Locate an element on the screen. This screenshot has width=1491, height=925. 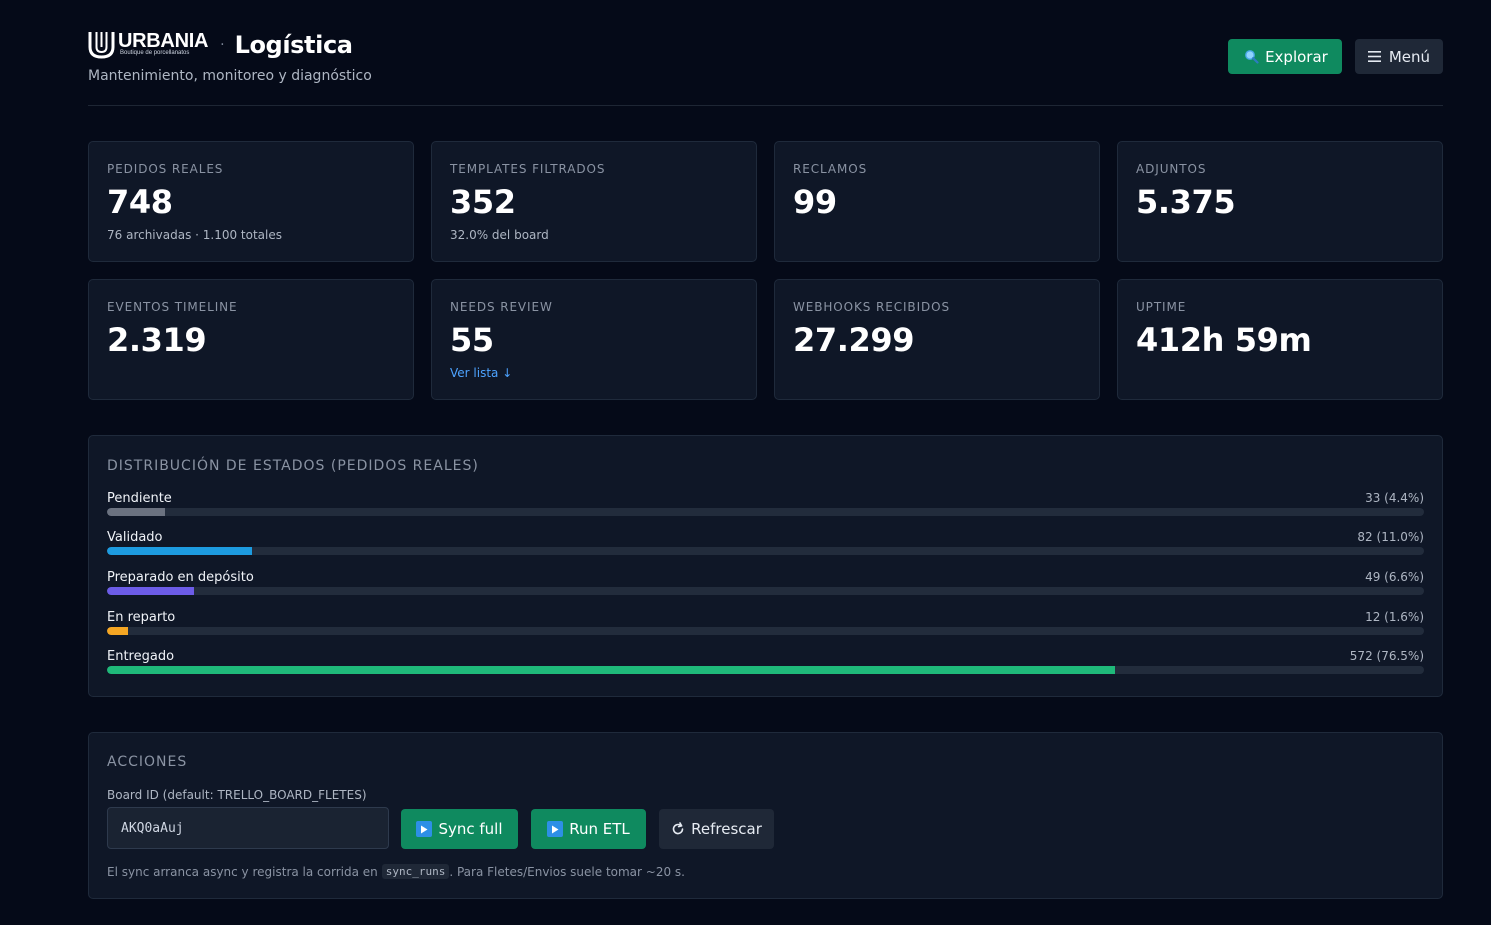
page-title: Logística is located at coordinates (293, 44).